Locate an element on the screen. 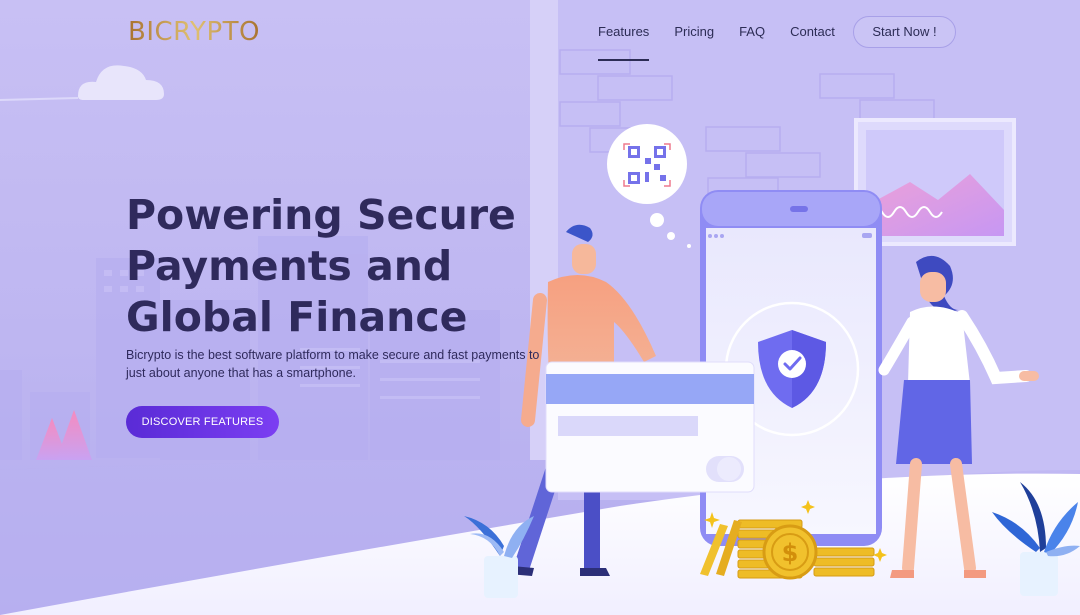 The height and width of the screenshot is (615, 1080). hero-title-line: Payments and is located at coordinates (289, 266).